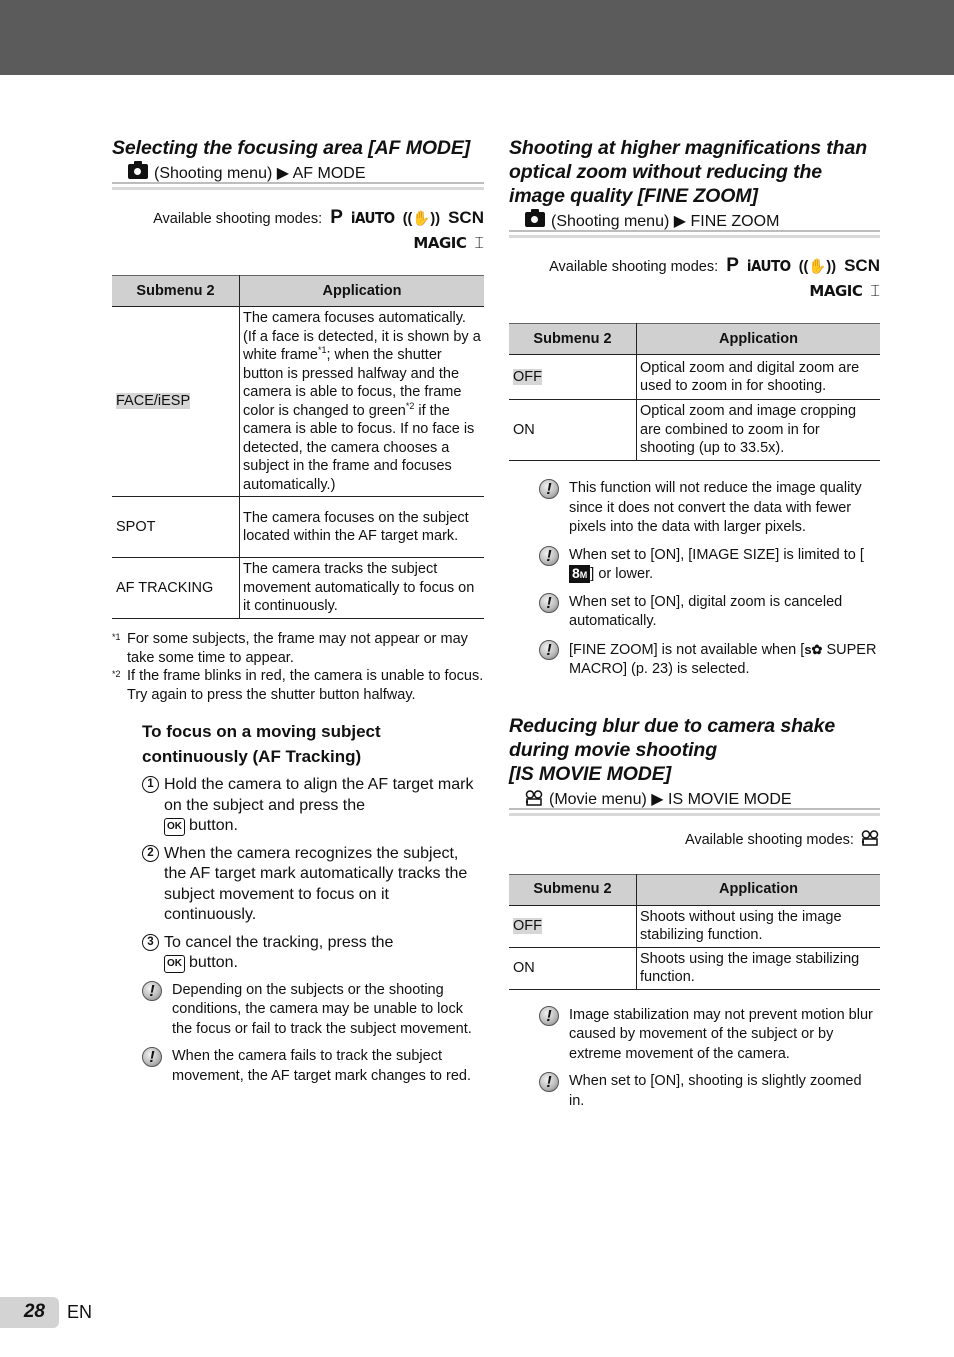 The image size is (954, 1357). What do you see at coordinates (329, 173) in the screenshot?
I see `menu-item: AF MODE` at bounding box center [329, 173].